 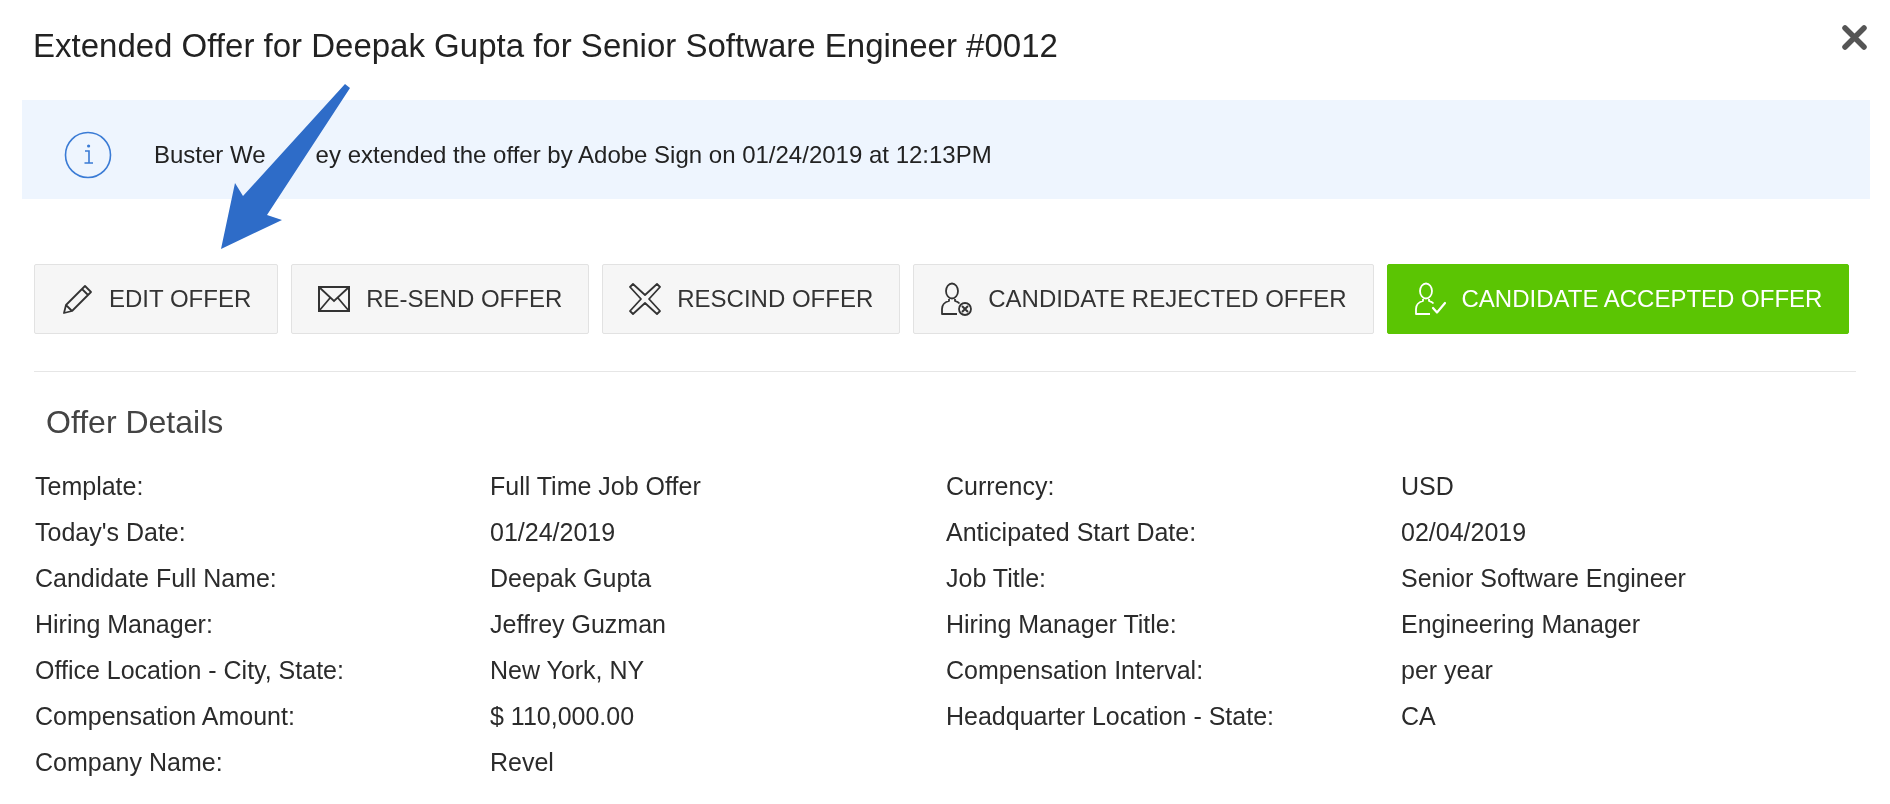 What do you see at coordinates (956, 299) in the screenshot?
I see `person-cross-icon` at bounding box center [956, 299].